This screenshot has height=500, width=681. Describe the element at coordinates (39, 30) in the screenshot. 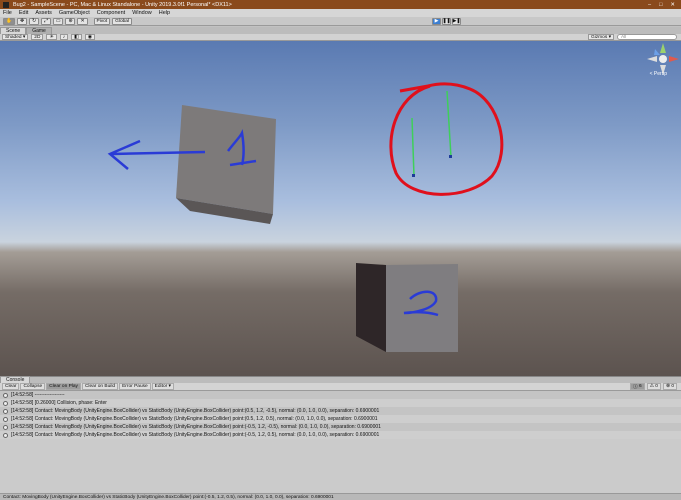

I see `tab-game: Game` at that location.